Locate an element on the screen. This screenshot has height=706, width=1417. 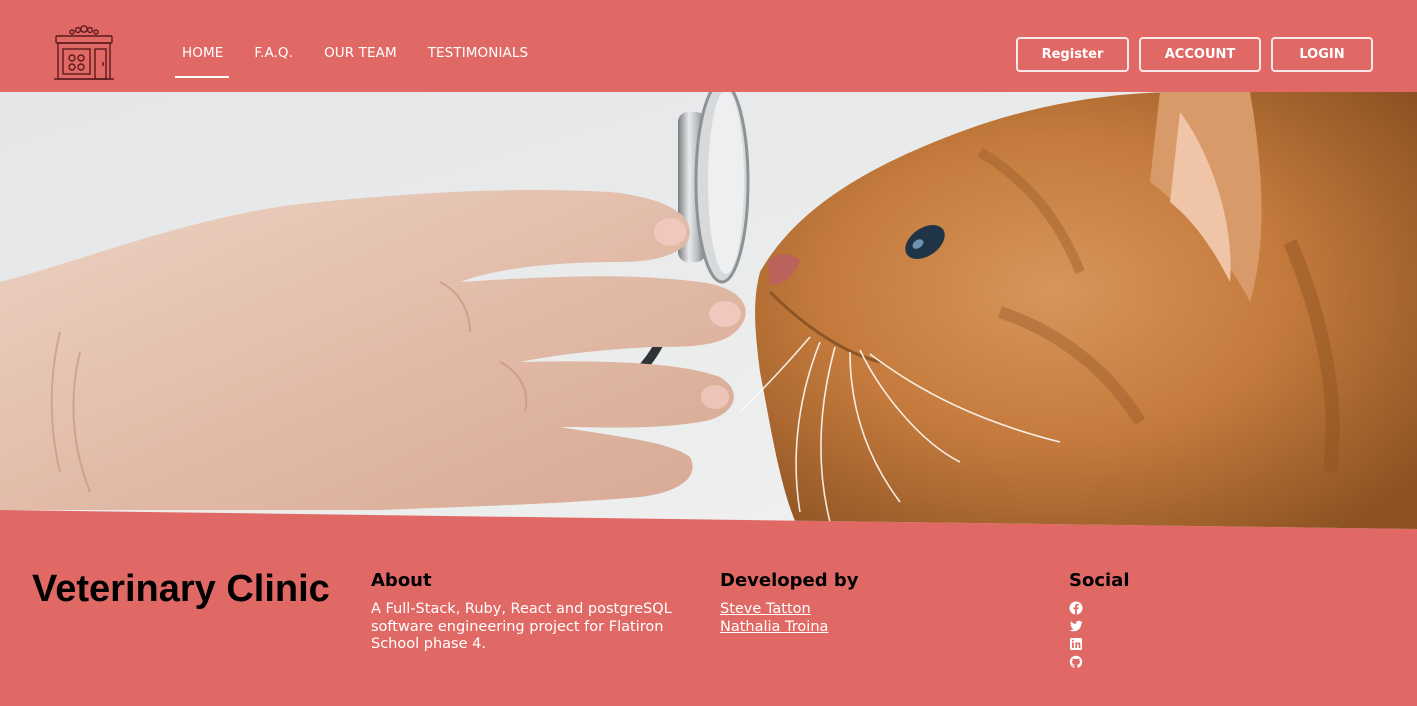
clinic-logo-icon is located at coordinates (84, 52).